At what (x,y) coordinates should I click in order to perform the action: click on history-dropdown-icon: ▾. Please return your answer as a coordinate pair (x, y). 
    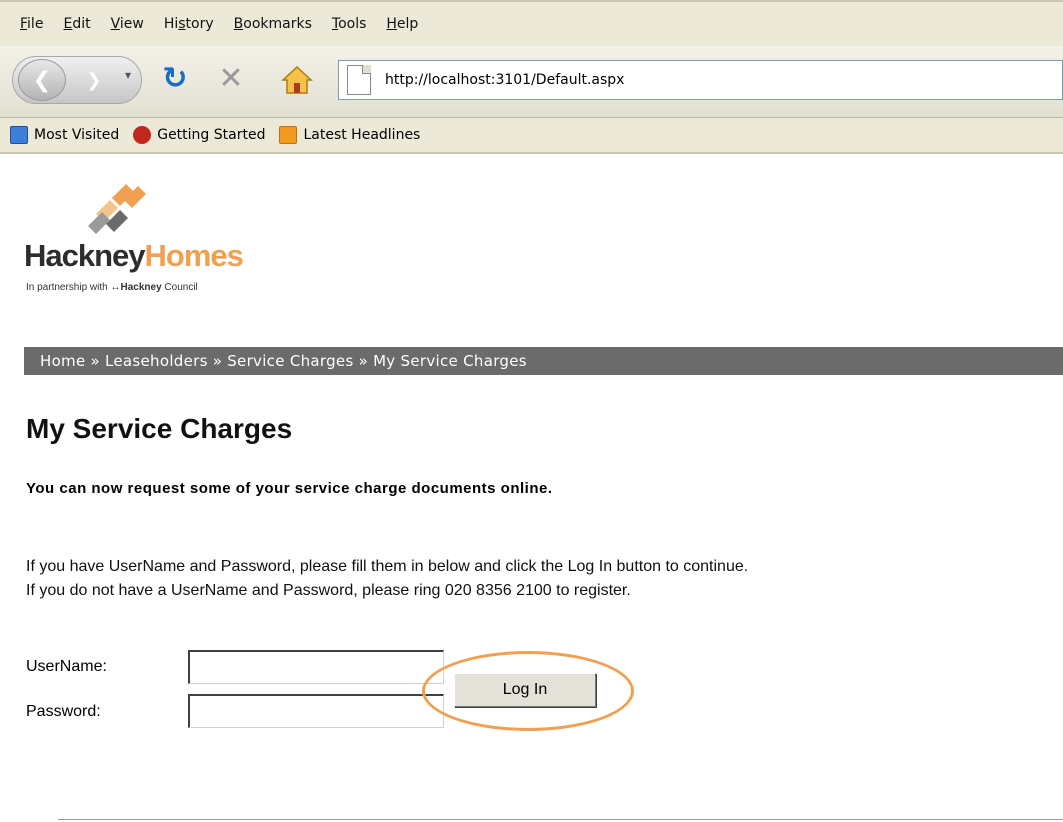
    Looking at the image, I should click on (128, 75).